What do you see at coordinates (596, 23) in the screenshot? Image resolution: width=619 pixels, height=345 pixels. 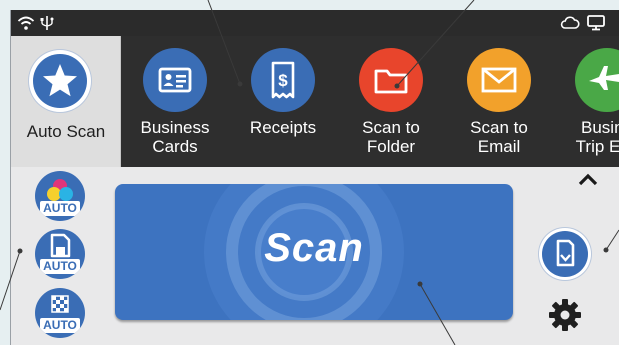 I see `monitor-icon` at bounding box center [596, 23].